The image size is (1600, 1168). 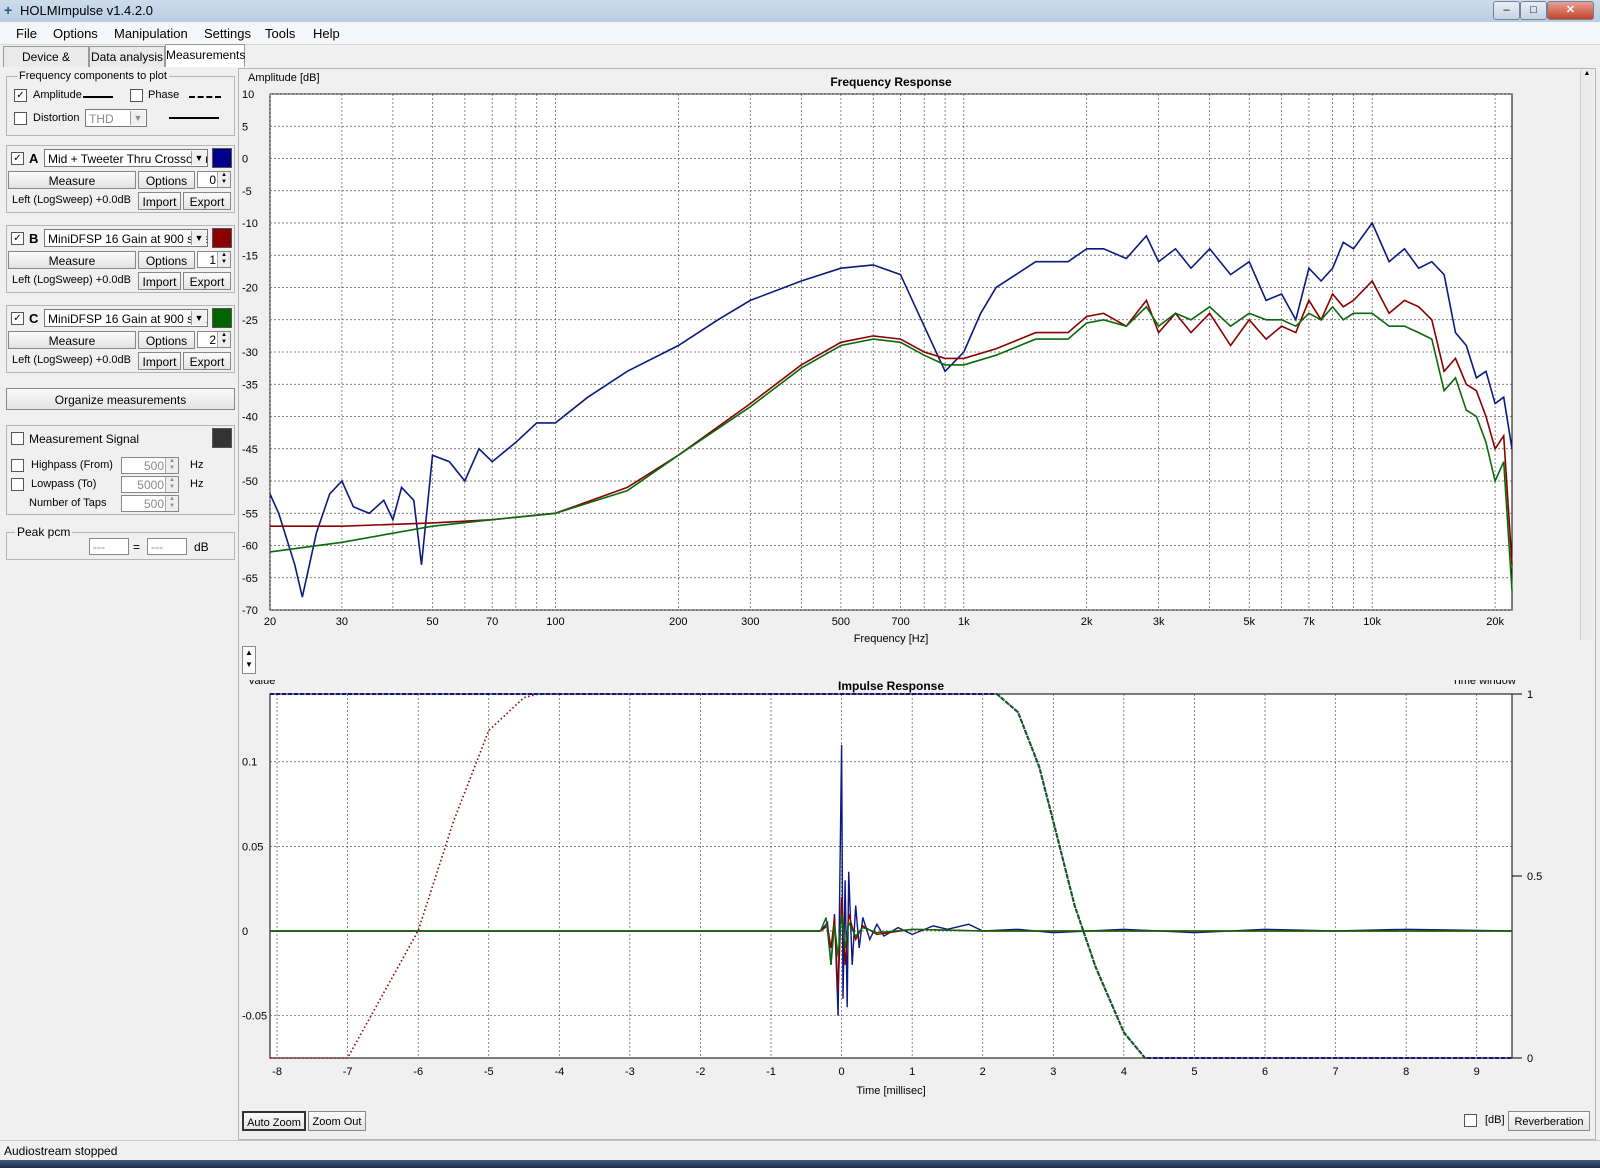 I want to click on tab-measurements: Measurements, so click(x=205, y=55).